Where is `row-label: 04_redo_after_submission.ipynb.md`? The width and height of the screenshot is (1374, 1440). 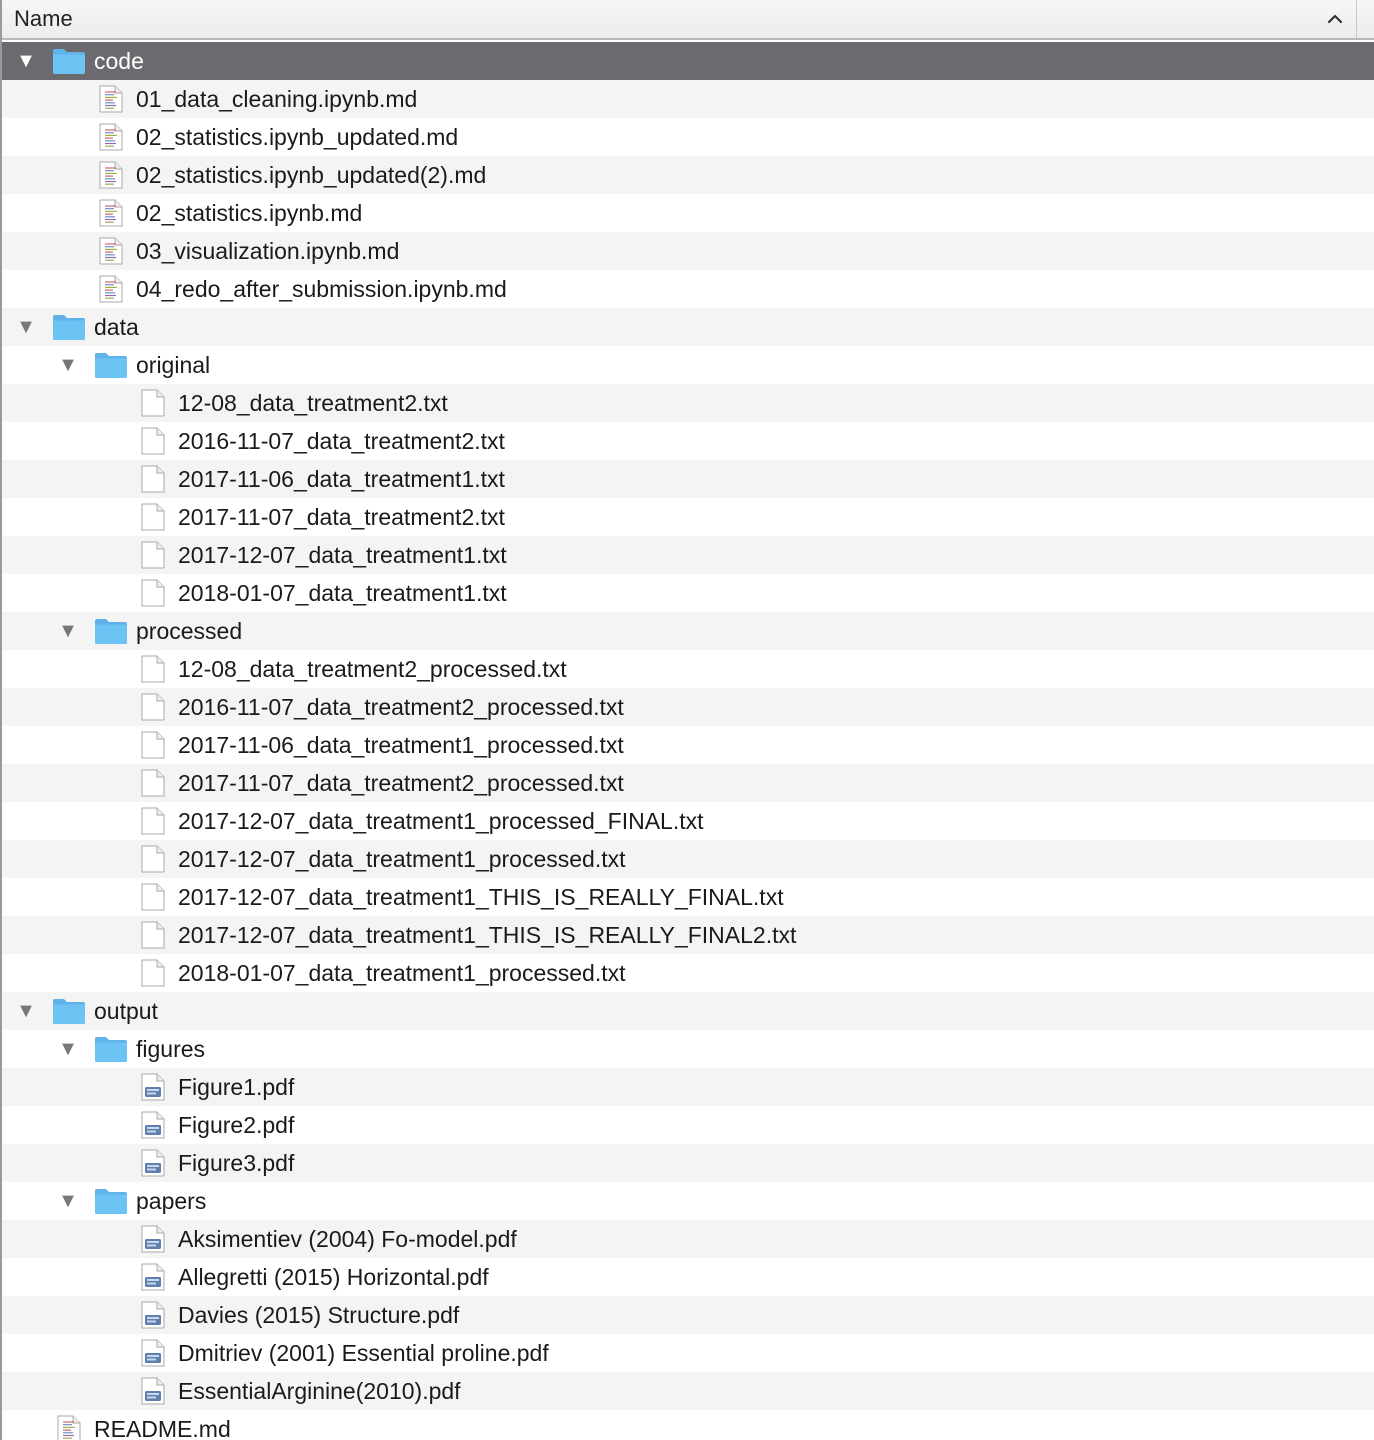 row-label: 04_redo_after_submission.ipynb.md is located at coordinates (321, 289).